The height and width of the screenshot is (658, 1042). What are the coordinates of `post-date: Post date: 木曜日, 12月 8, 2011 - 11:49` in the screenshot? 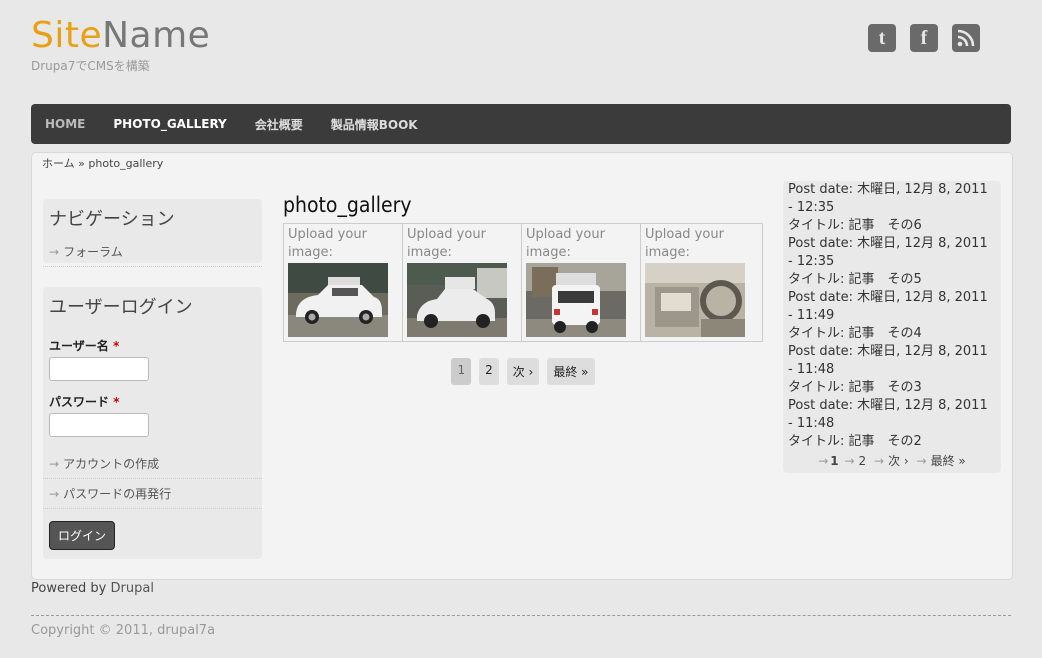 It's located at (888, 306).